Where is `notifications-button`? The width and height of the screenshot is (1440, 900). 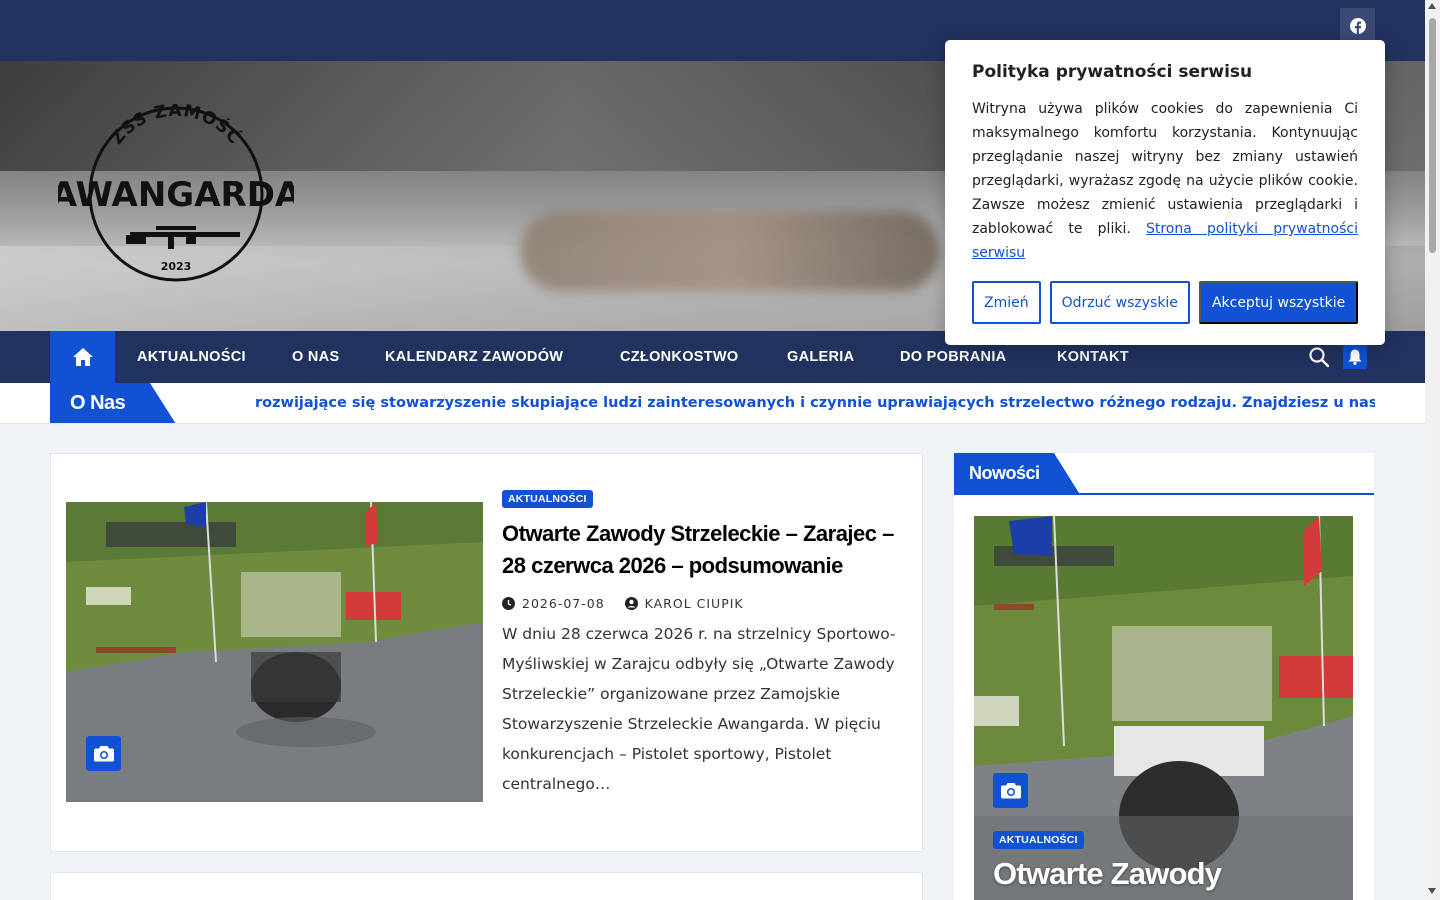
notifications-button is located at coordinates (1355, 357).